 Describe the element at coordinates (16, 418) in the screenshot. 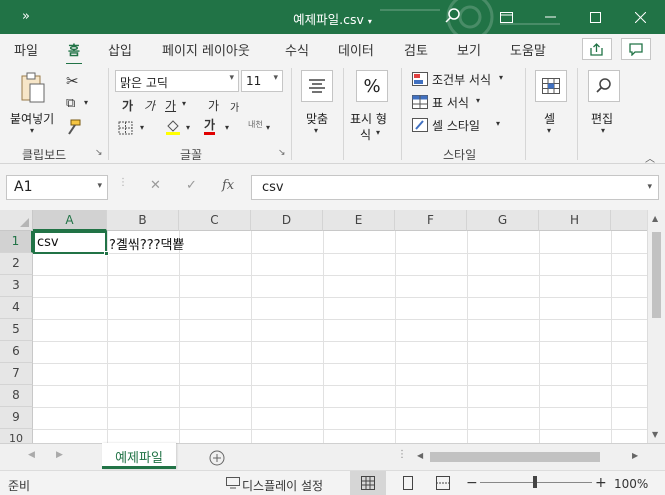

I see `row-header-9: 9` at that location.